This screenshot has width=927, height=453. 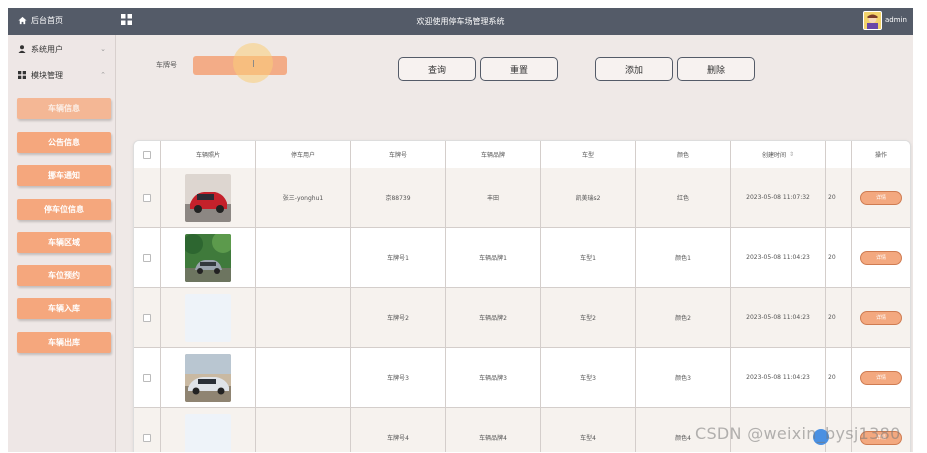 What do you see at coordinates (64, 209) in the screenshot?
I see `sidebar-item-parking-space-info: 停车位信息` at bounding box center [64, 209].